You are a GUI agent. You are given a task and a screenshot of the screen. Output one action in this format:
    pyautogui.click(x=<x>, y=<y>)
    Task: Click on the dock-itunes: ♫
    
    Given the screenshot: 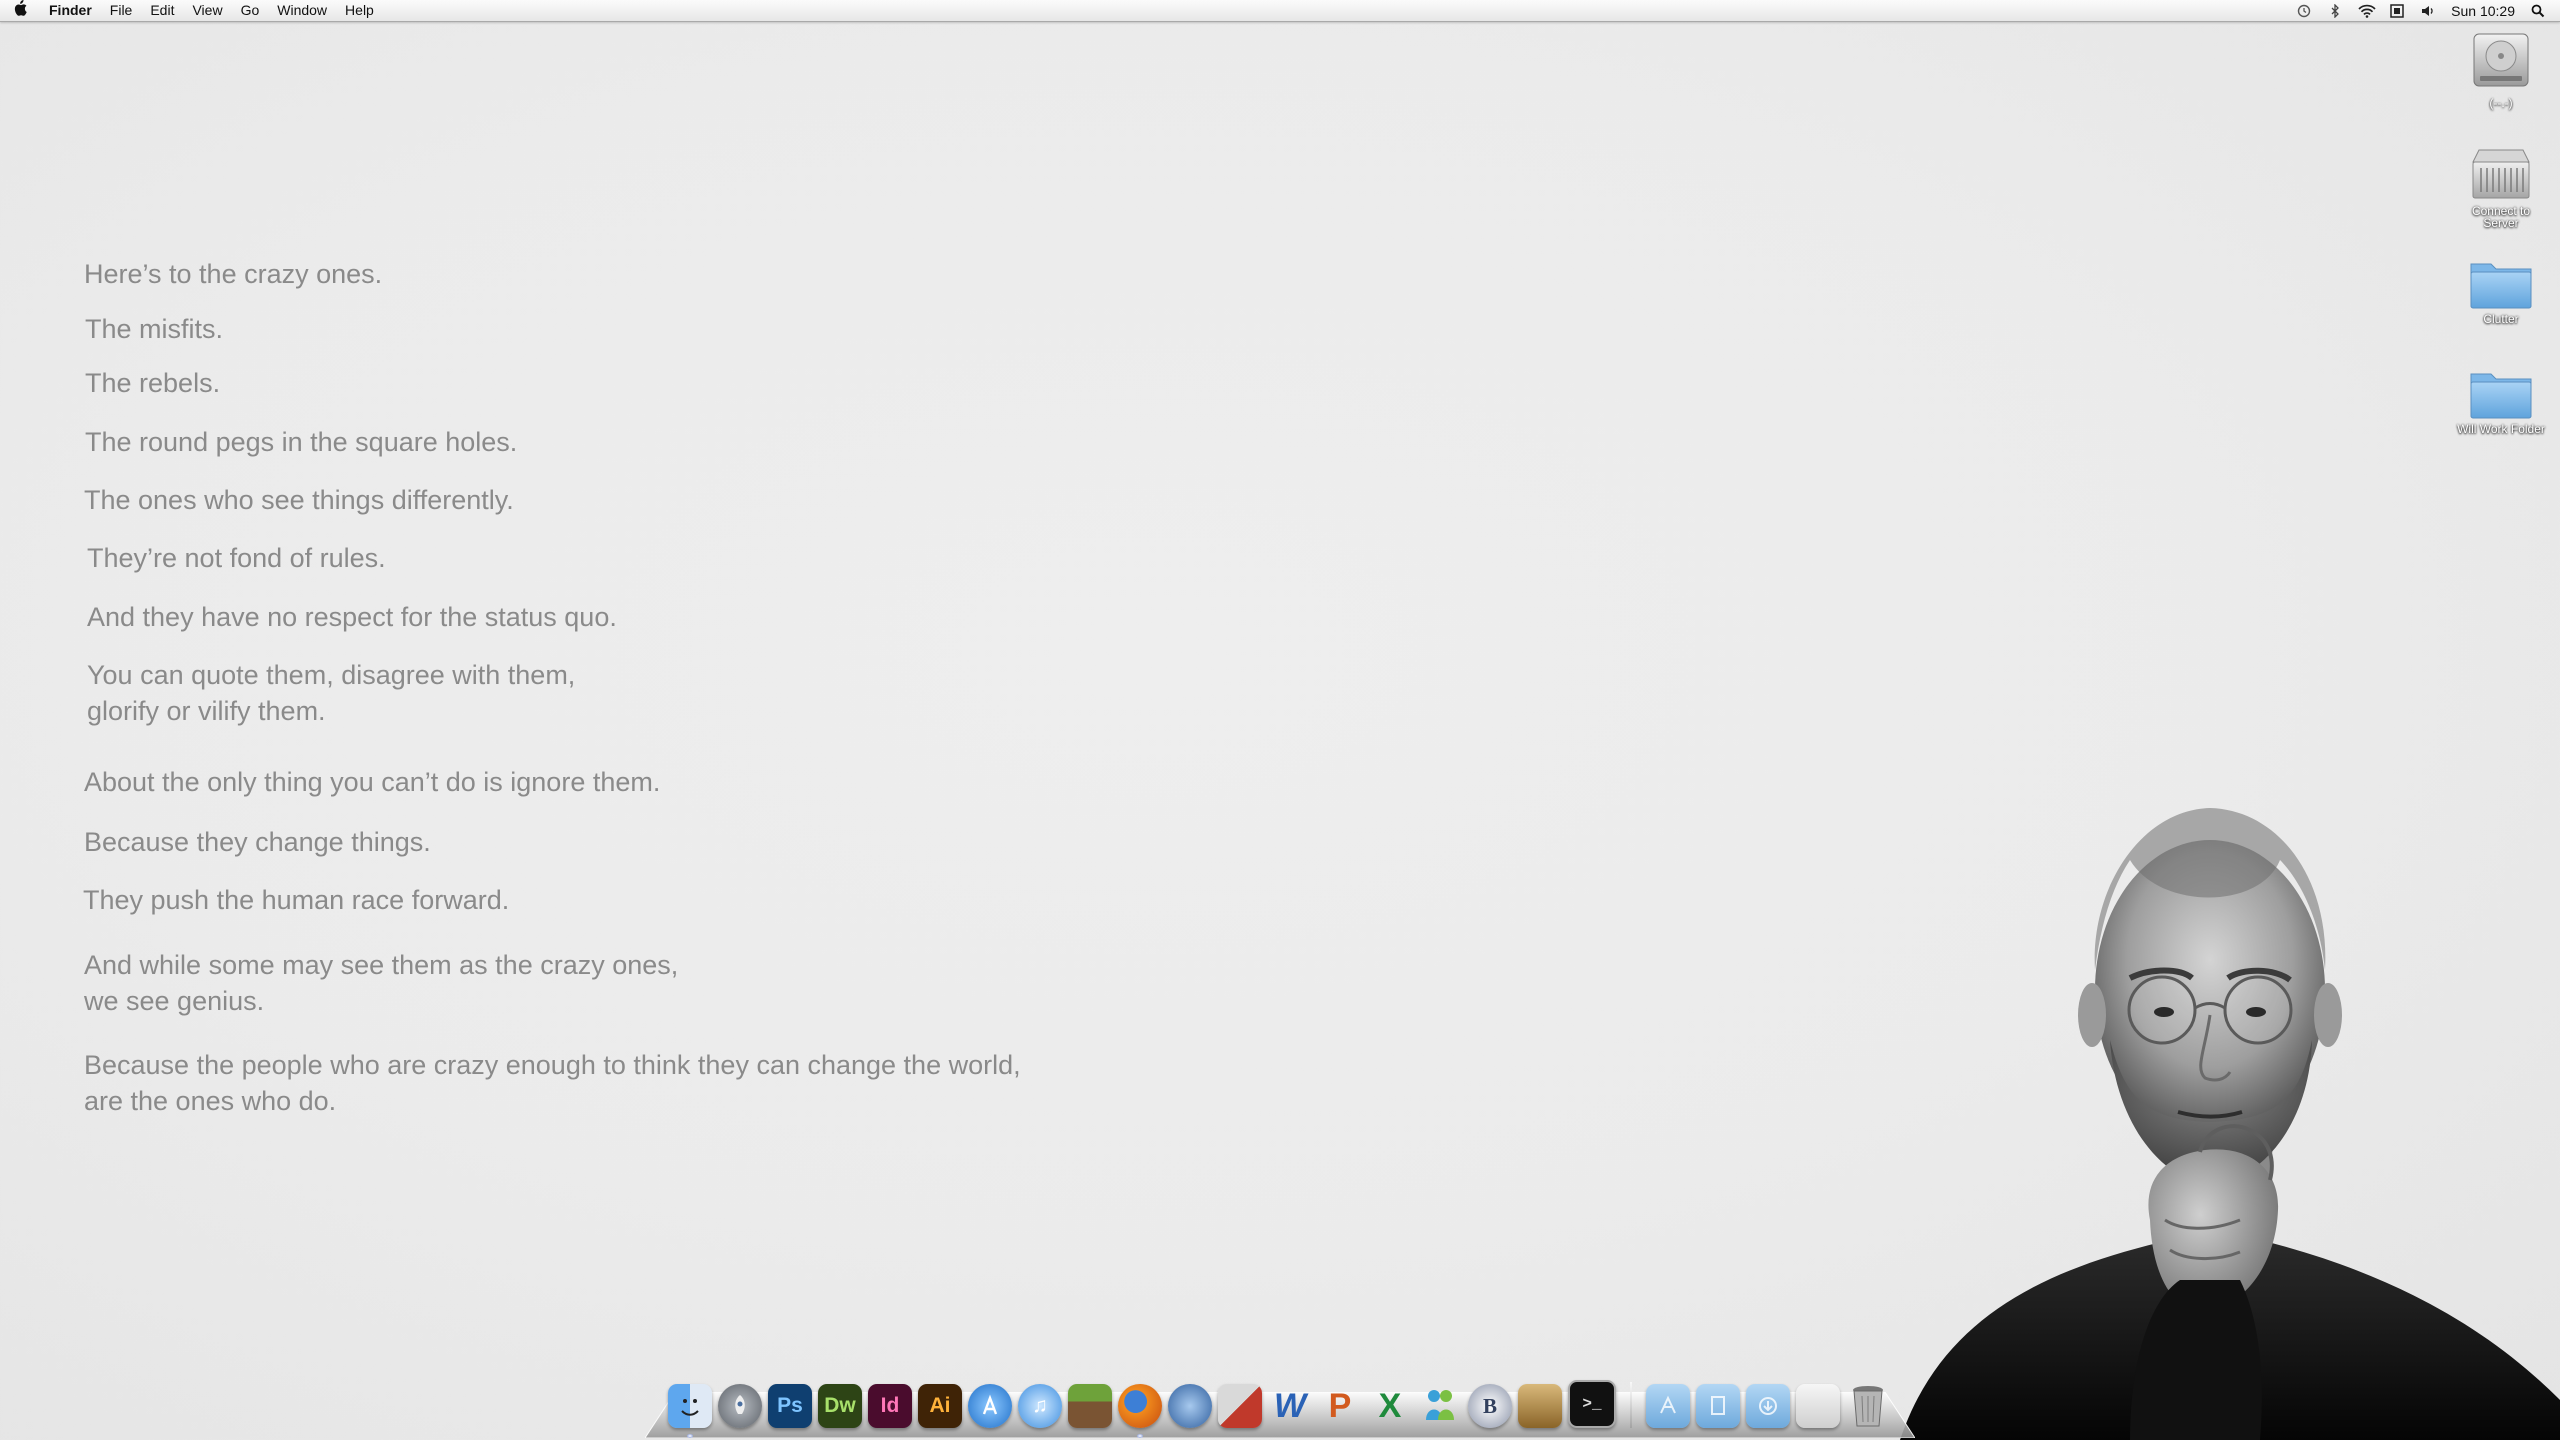 What is the action you would take?
    pyautogui.click(x=1040, y=1406)
    